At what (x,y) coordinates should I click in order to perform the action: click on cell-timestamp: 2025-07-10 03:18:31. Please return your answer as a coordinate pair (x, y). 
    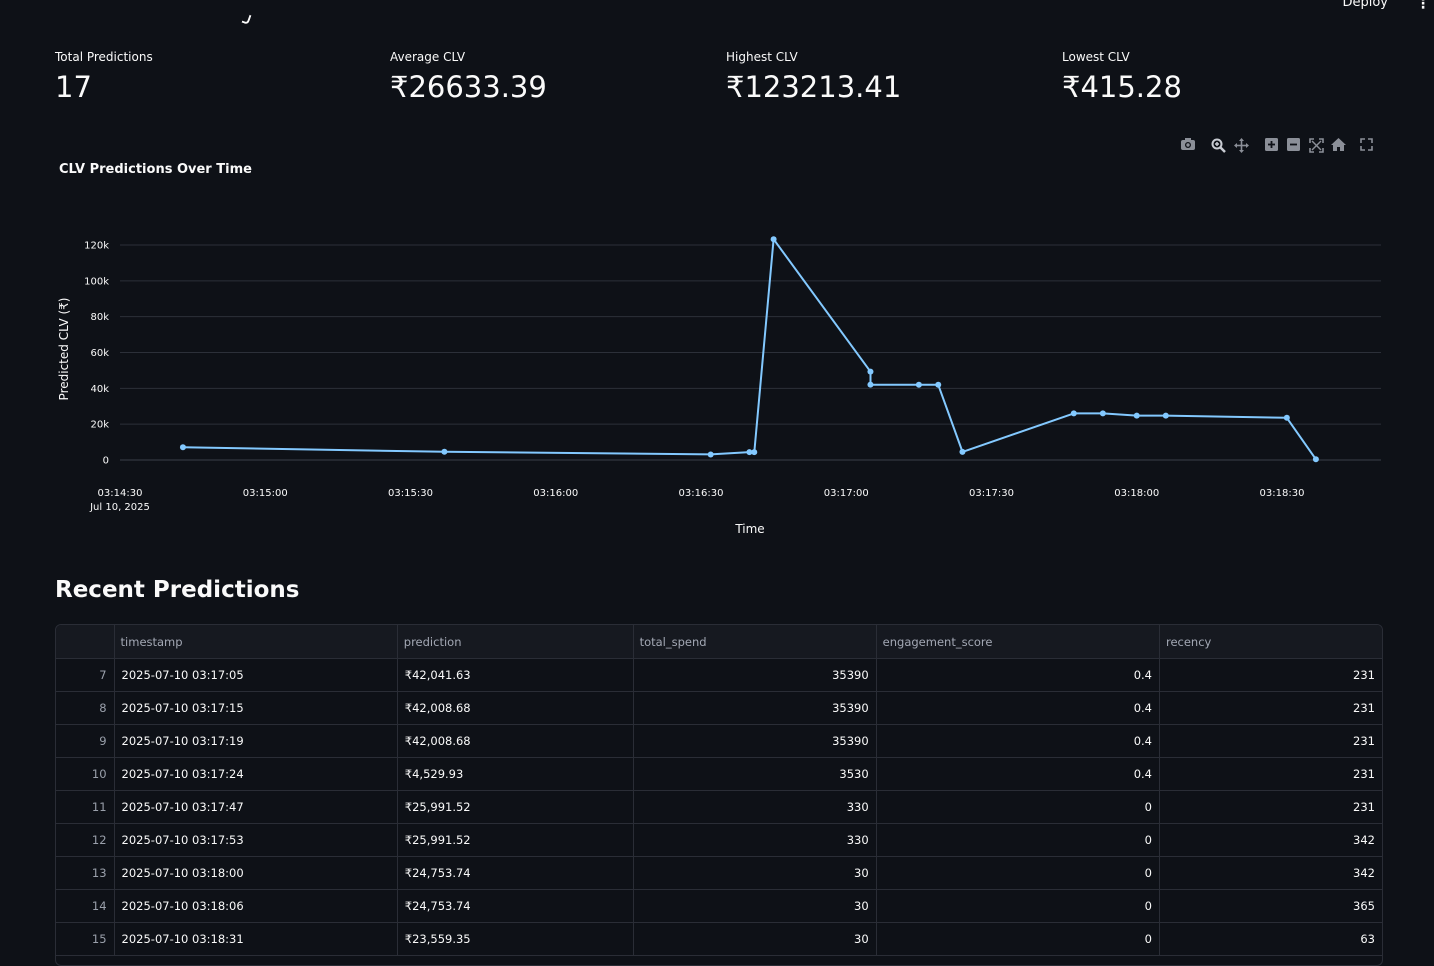
    Looking at the image, I should click on (256, 939).